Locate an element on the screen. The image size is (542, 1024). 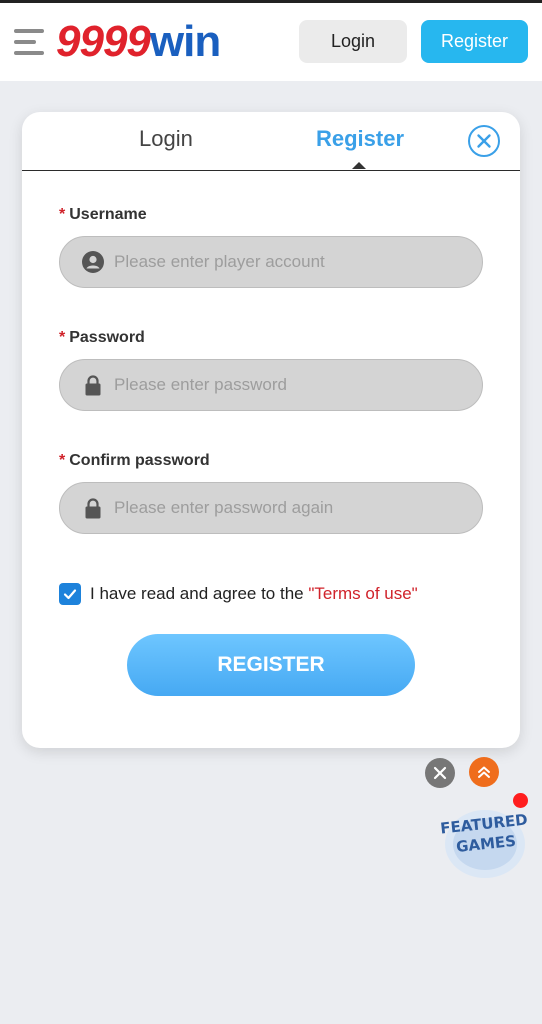
confirm-password-field is located at coordinates (271, 508).